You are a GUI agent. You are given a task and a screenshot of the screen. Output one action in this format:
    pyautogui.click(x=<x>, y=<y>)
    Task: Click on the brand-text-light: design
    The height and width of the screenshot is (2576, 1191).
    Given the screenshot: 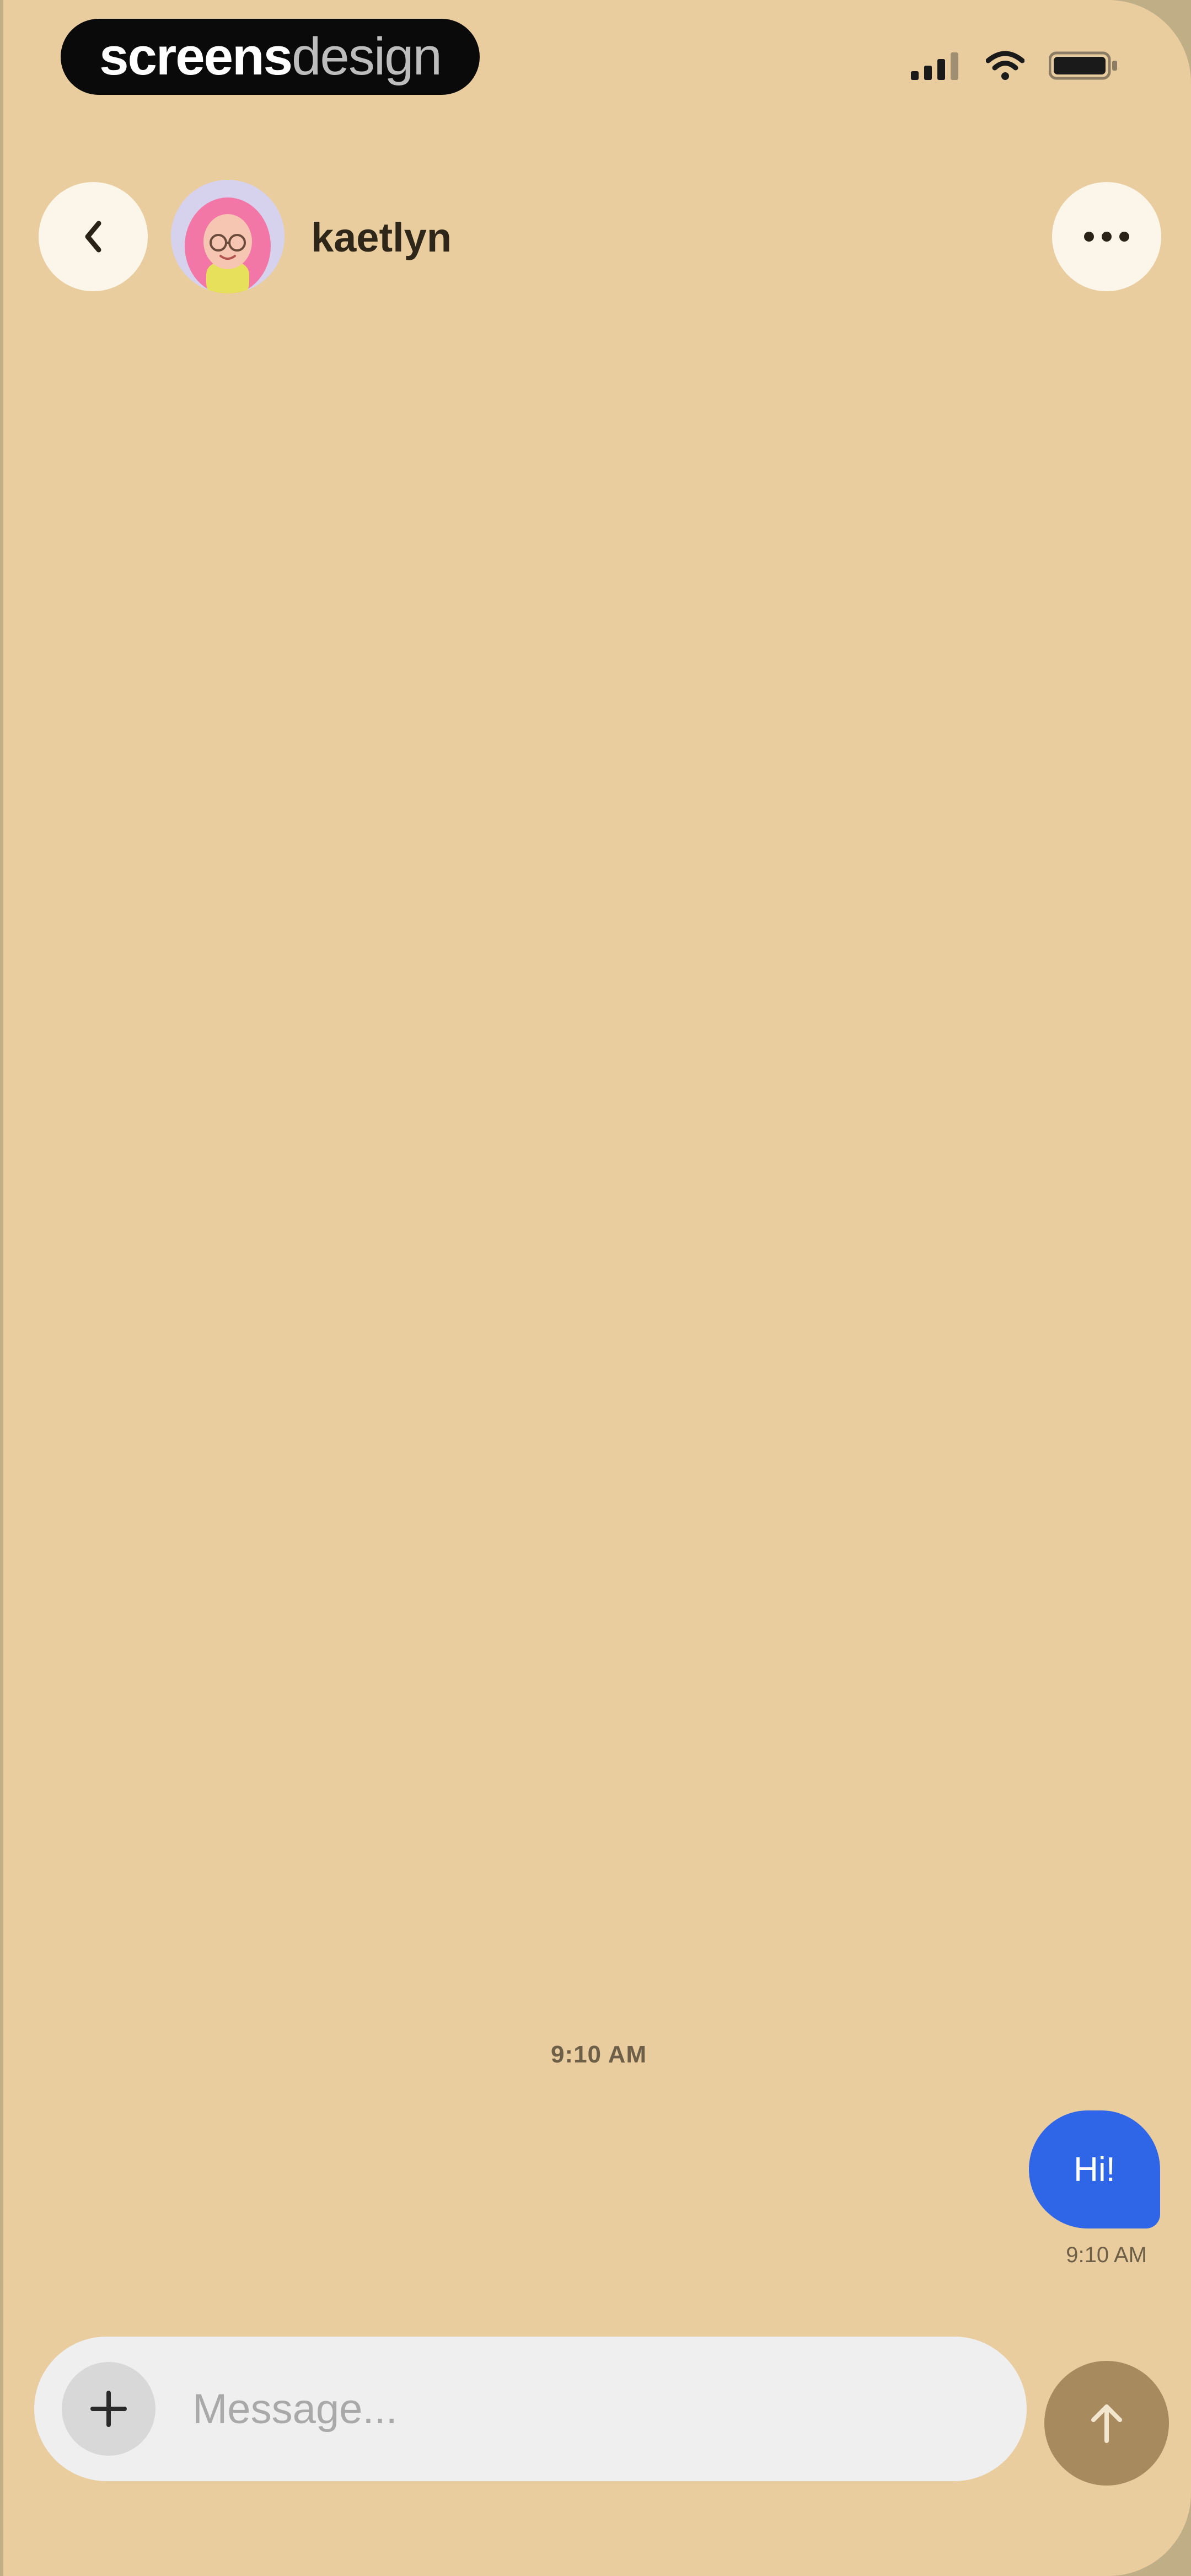 What is the action you would take?
    pyautogui.click(x=367, y=56)
    